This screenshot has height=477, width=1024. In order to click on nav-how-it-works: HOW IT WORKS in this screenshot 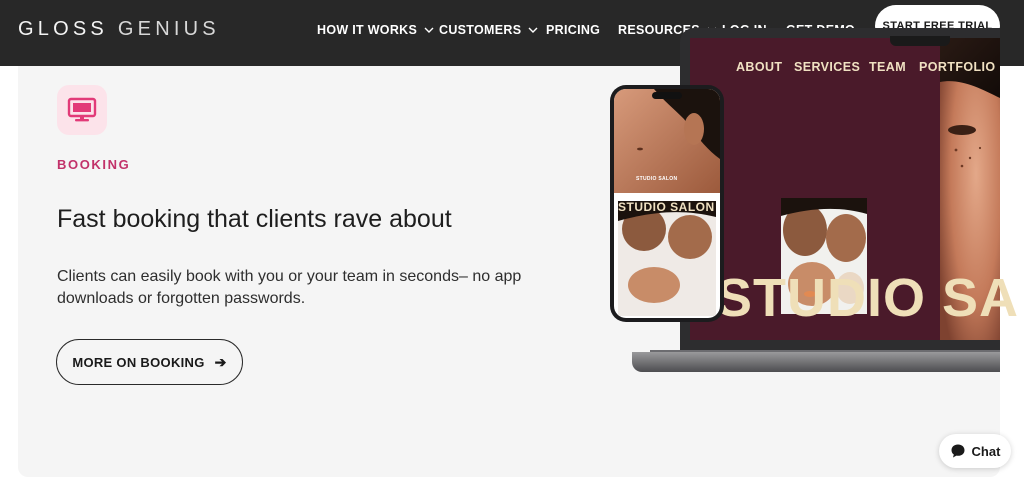, I will do `click(376, 30)`.